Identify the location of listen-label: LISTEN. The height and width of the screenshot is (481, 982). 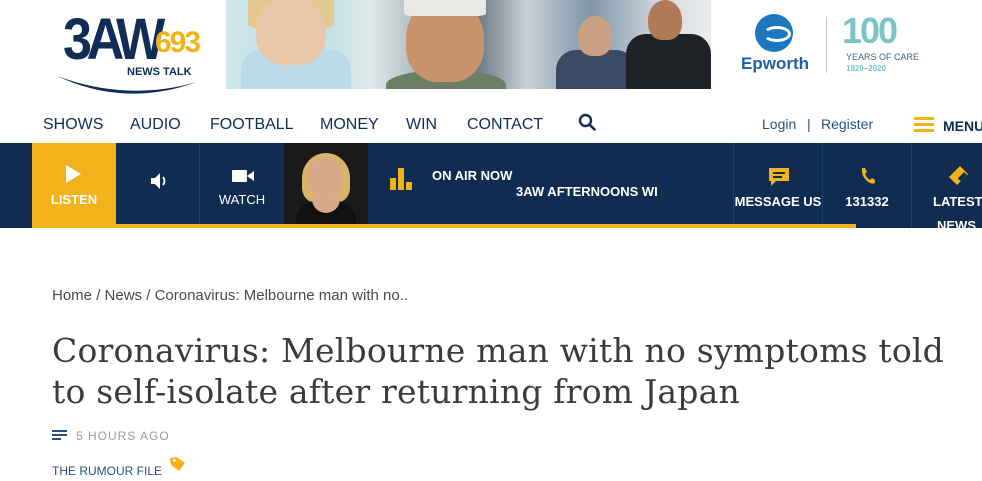
(74, 199).